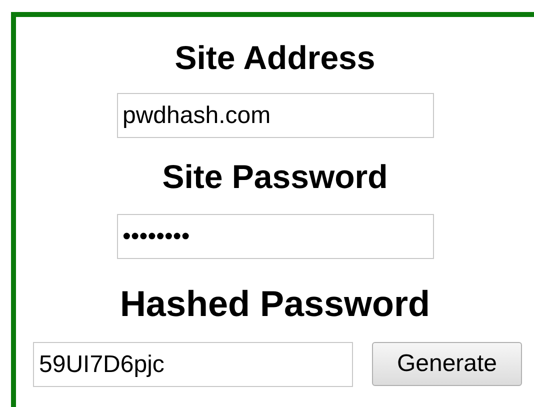 This screenshot has height=407, width=534. What do you see at coordinates (275, 236) in the screenshot?
I see `site-password-field: ••••••••` at bounding box center [275, 236].